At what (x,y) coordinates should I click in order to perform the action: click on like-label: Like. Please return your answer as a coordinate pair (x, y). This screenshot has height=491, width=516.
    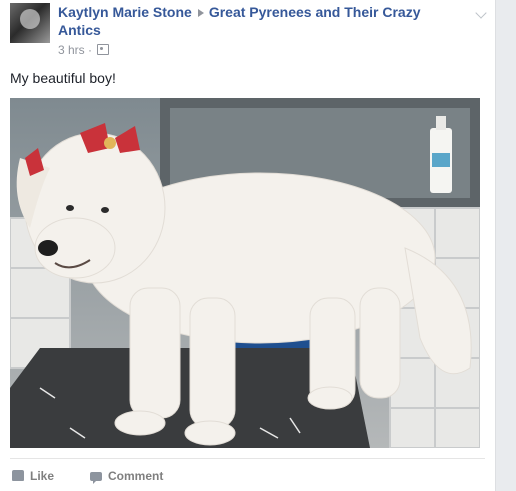
    Looking at the image, I should click on (42, 476).